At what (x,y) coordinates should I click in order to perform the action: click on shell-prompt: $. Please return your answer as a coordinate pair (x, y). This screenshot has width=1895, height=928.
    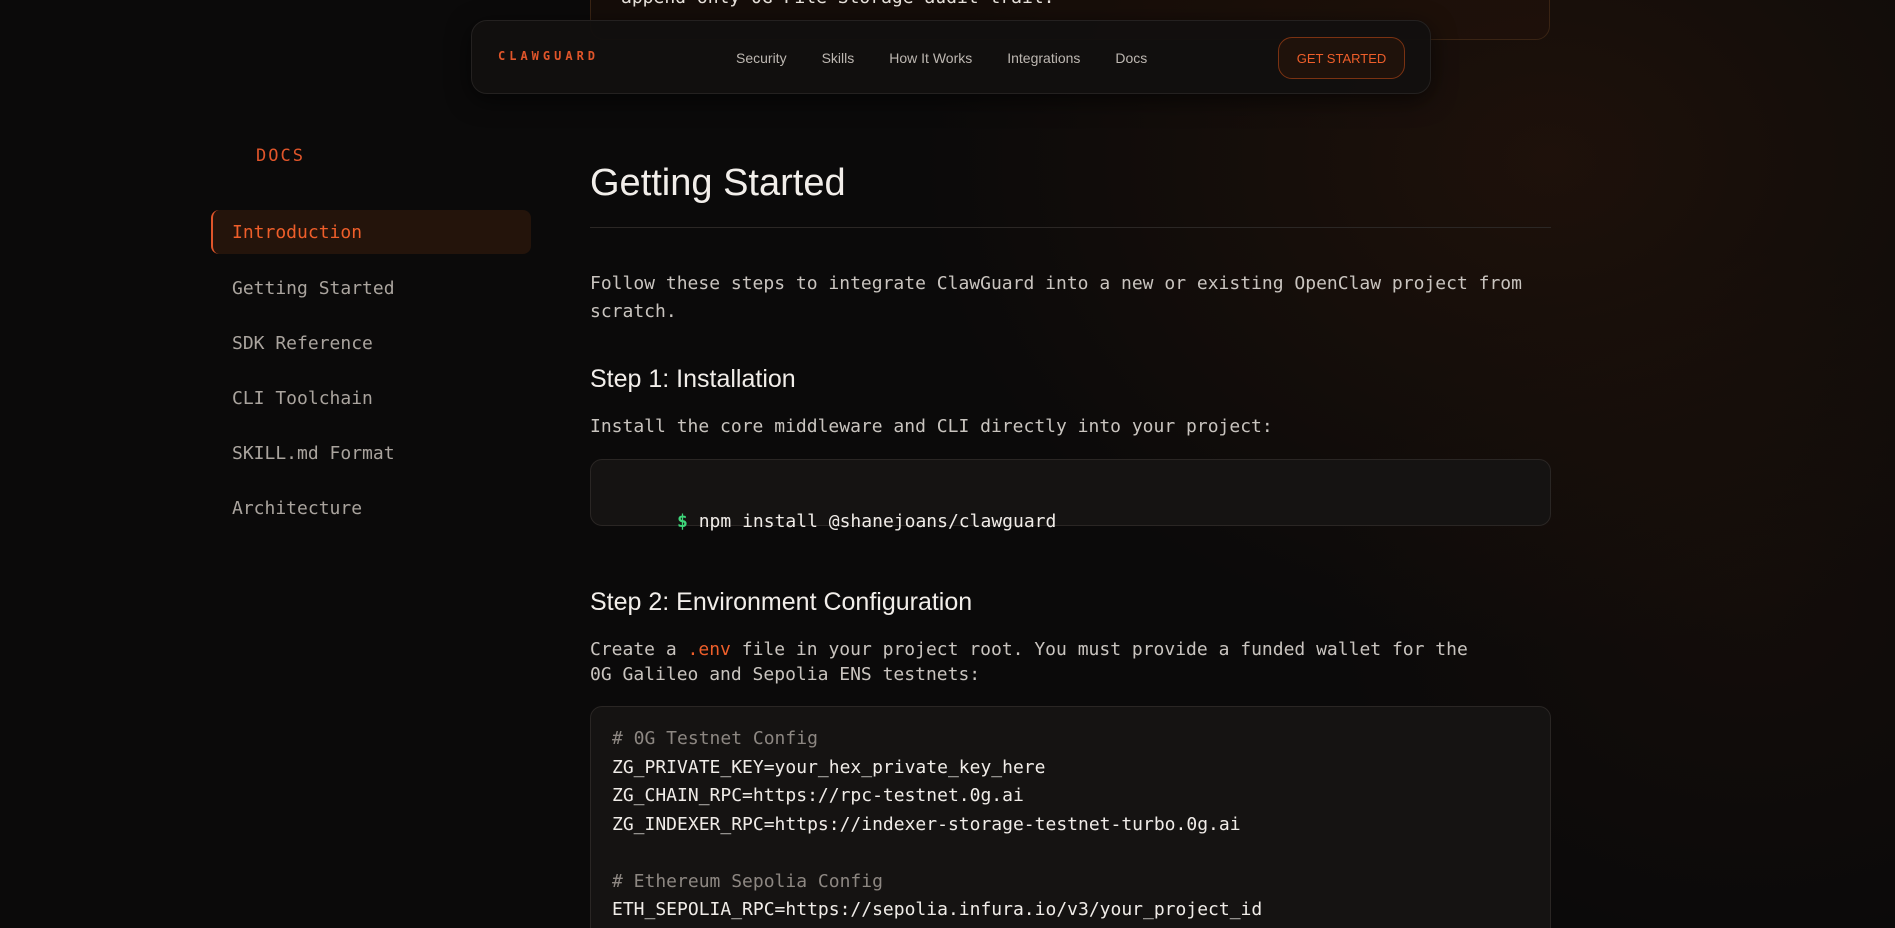
    Looking at the image, I should click on (682, 521).